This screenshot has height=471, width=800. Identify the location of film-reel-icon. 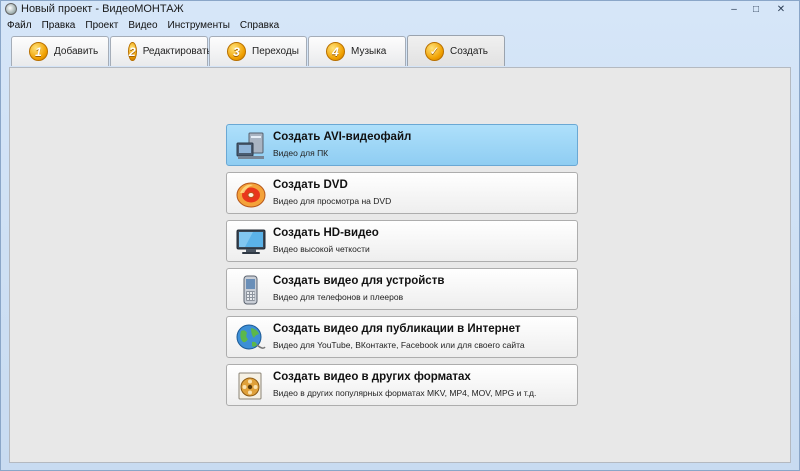
(250, 386).